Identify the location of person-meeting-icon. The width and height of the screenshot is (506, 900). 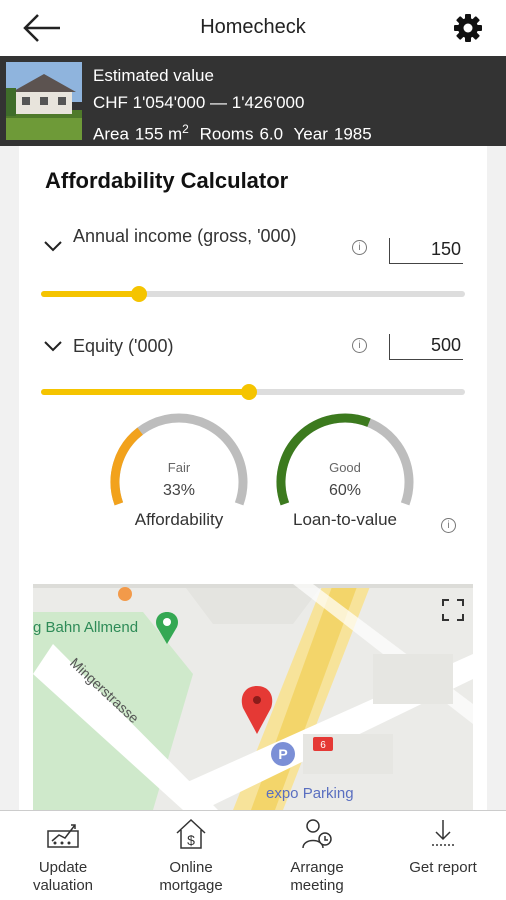
(317, 834).